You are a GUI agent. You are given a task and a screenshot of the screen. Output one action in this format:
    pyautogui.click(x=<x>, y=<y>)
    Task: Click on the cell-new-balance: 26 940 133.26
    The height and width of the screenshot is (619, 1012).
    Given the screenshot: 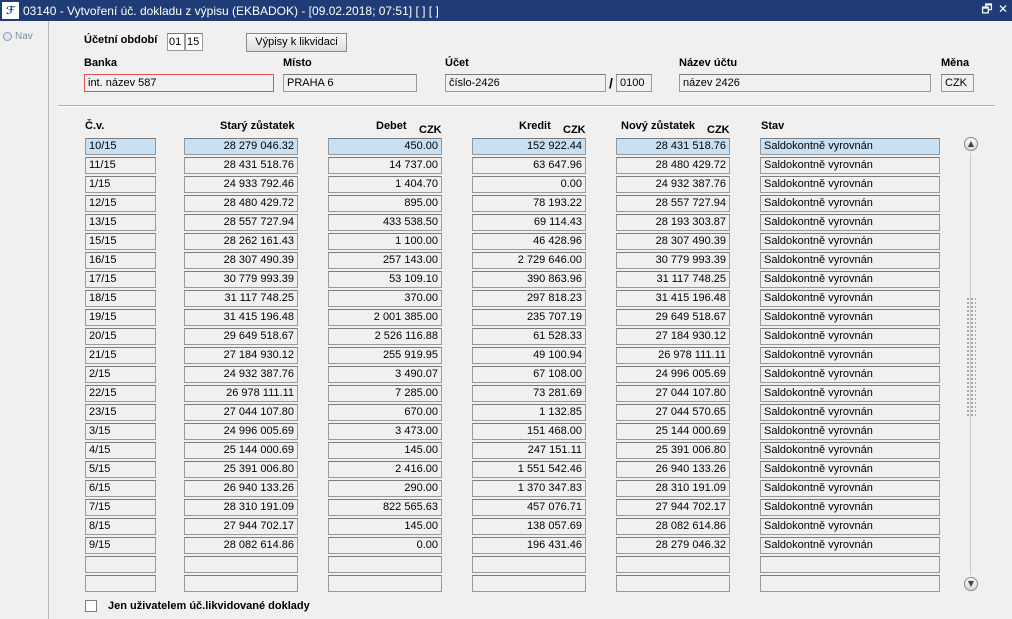 What is the action you would take?
    pyautogui.click(x=673, y=469)
    